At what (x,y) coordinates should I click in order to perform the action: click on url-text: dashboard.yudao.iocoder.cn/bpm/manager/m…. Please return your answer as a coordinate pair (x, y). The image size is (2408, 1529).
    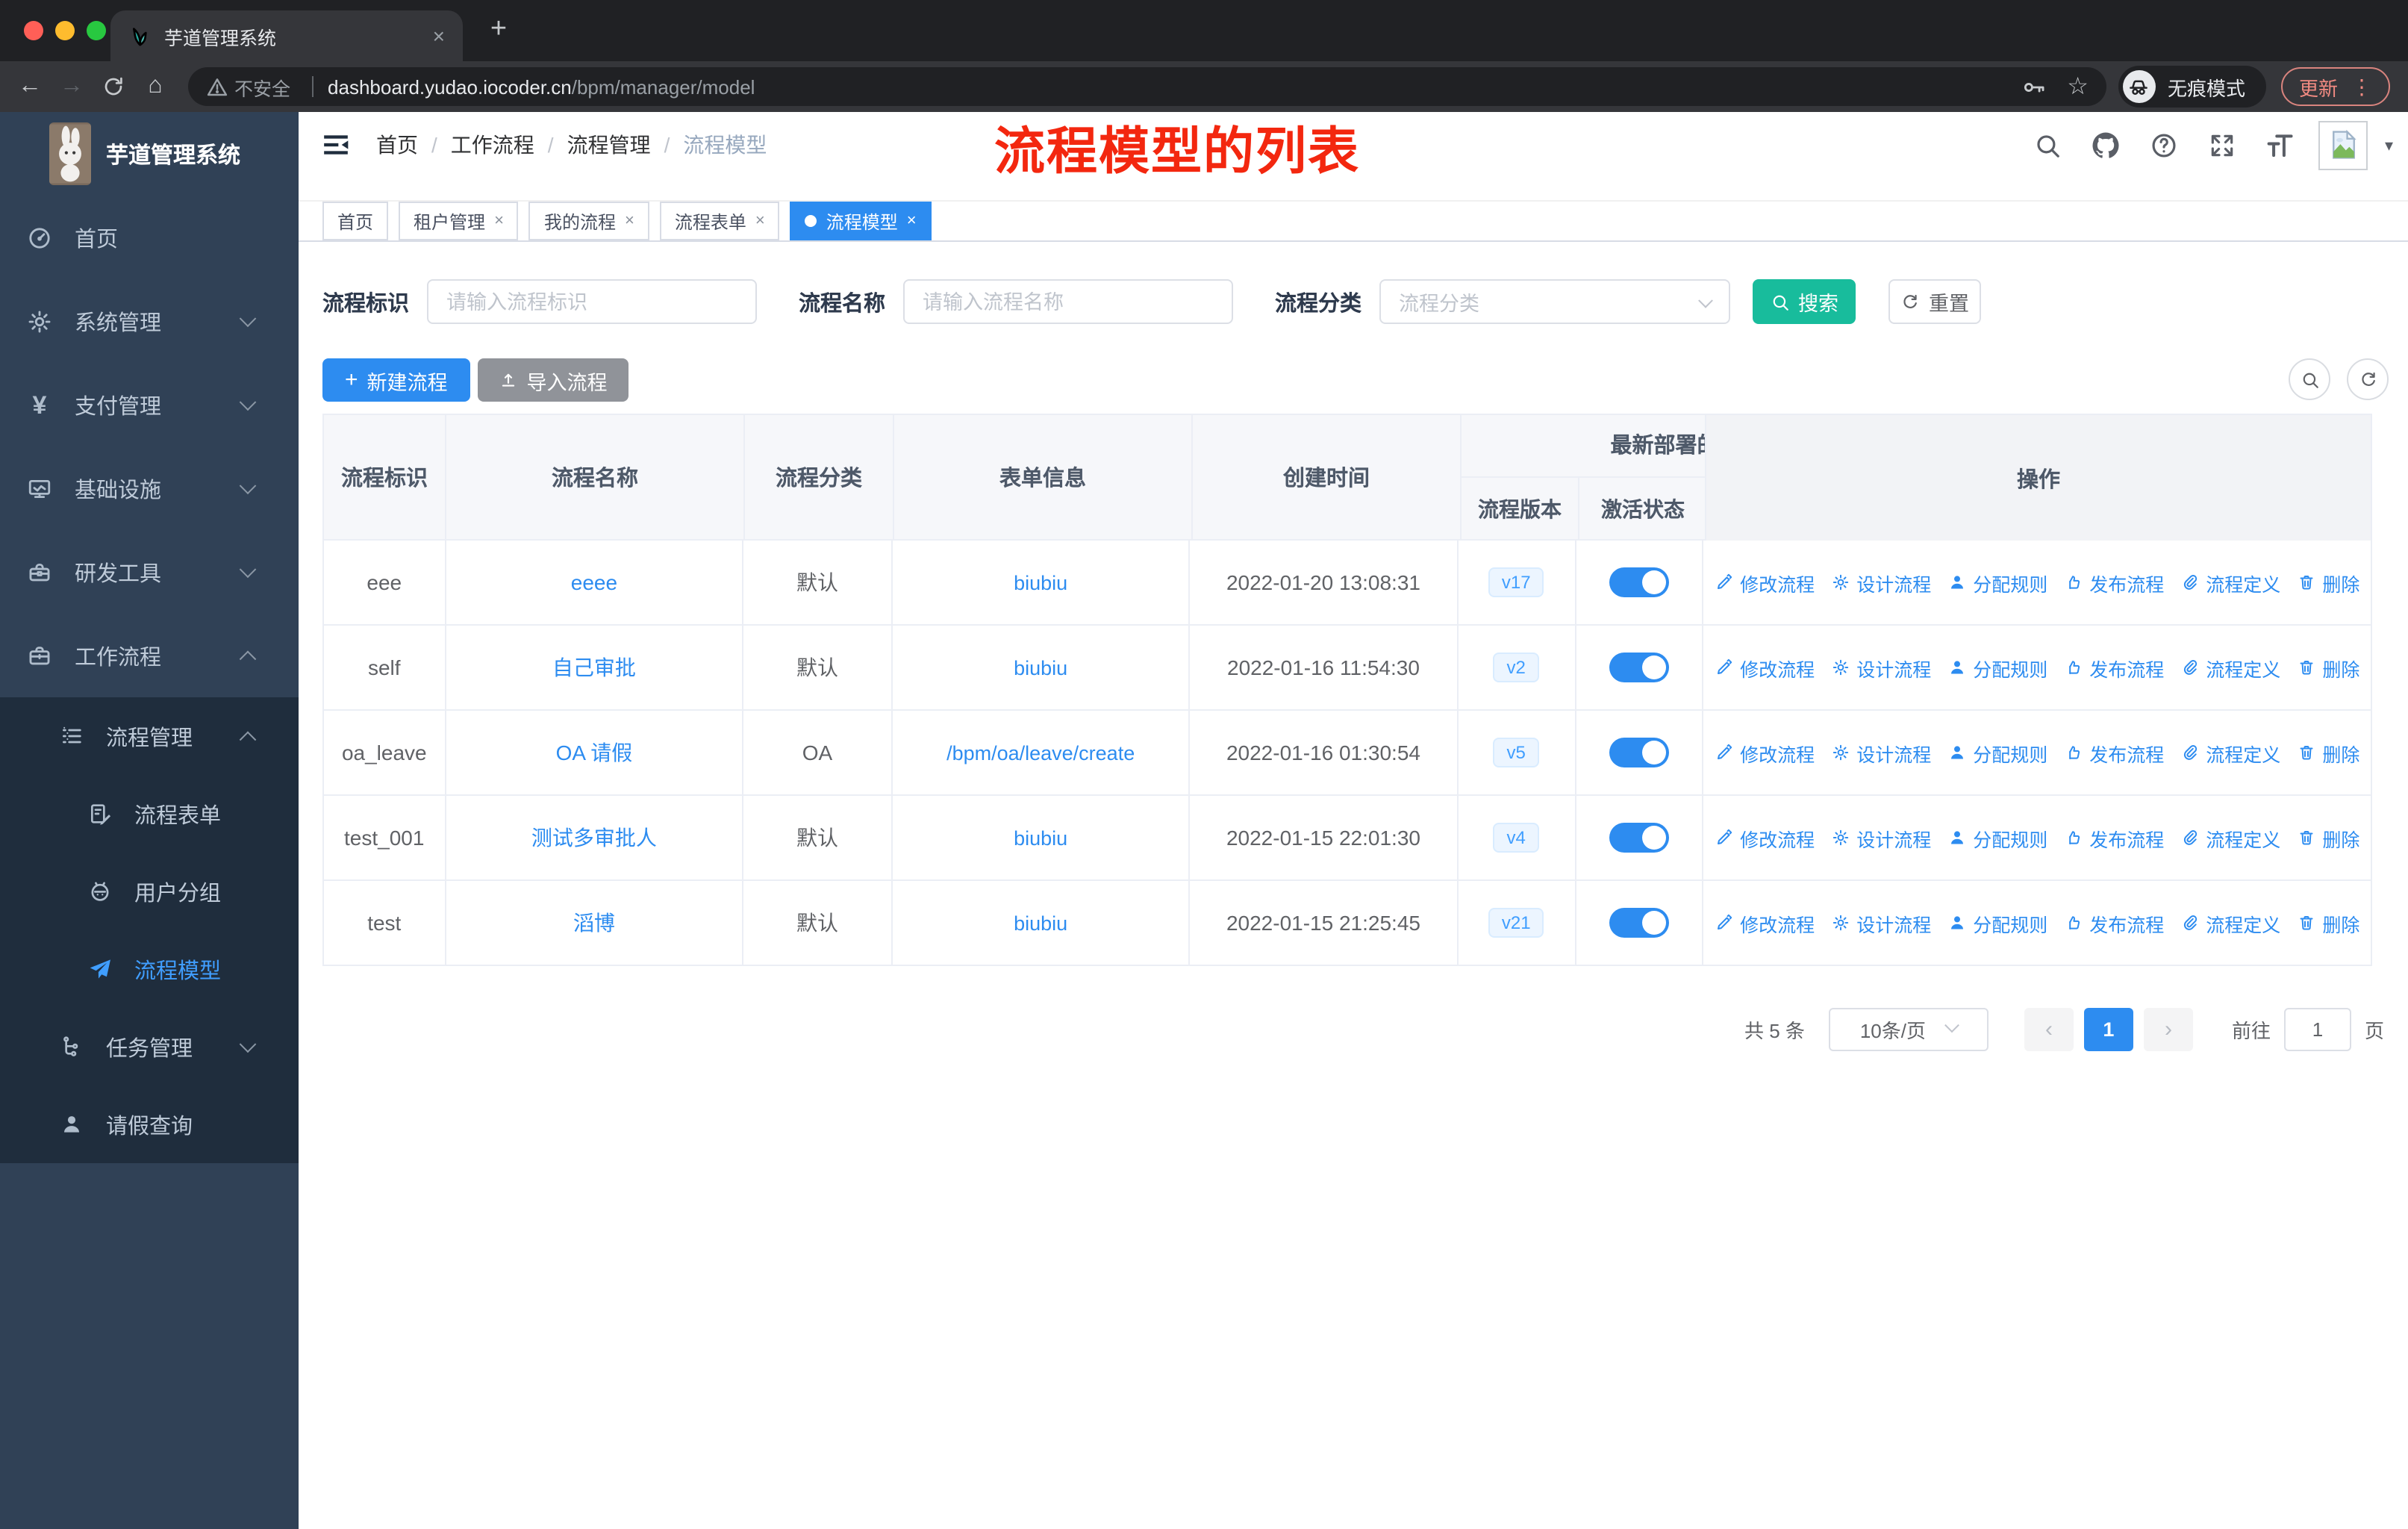
    Looking at the image, I should click on (1168, 86).